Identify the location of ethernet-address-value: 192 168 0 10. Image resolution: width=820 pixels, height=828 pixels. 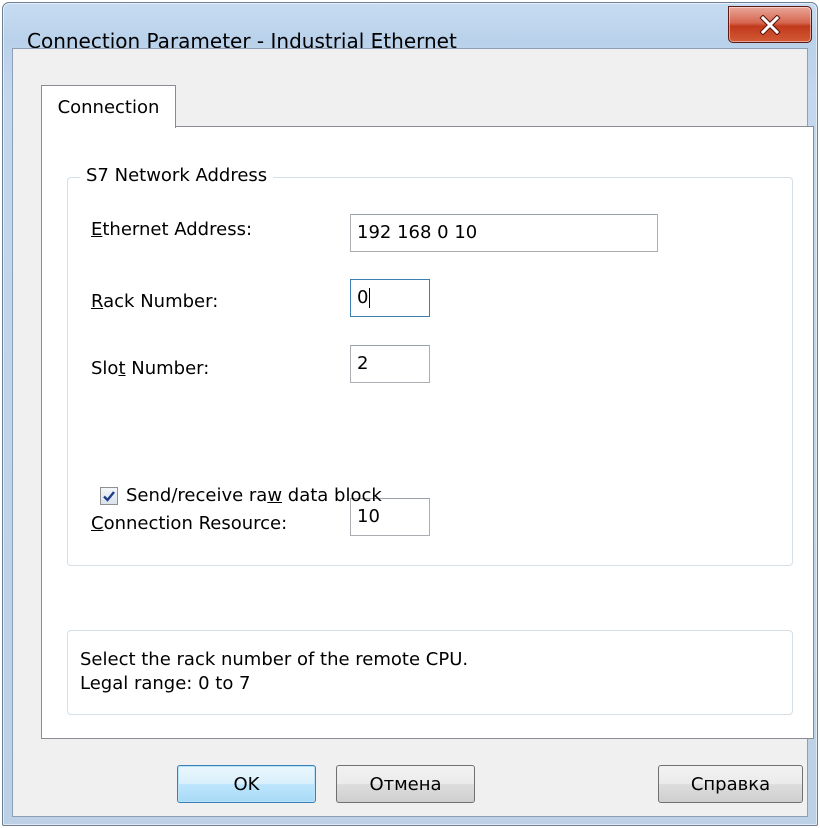
(417, 232).